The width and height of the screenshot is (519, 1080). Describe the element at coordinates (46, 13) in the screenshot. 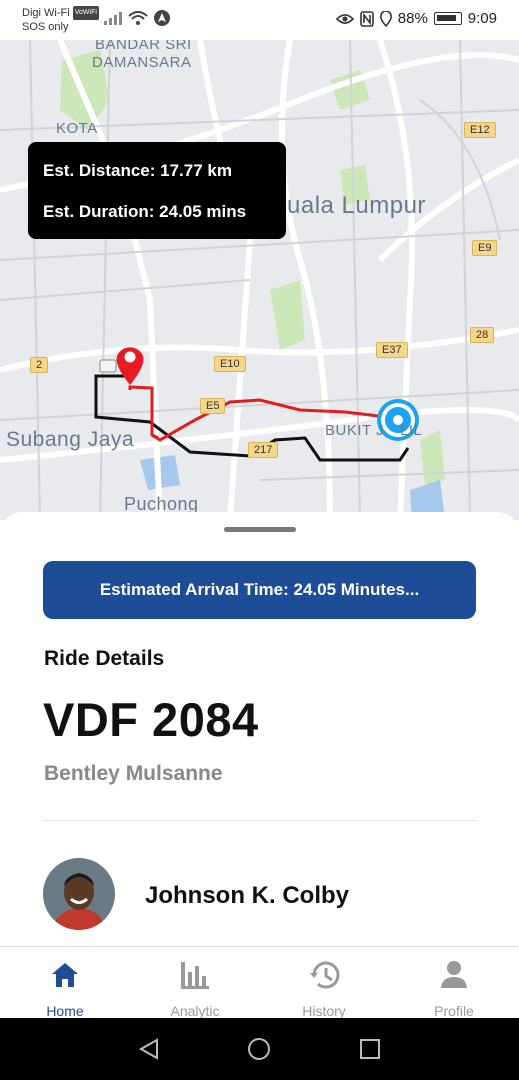

I see `carrier-name: Digi Wi-Fi` at that location.